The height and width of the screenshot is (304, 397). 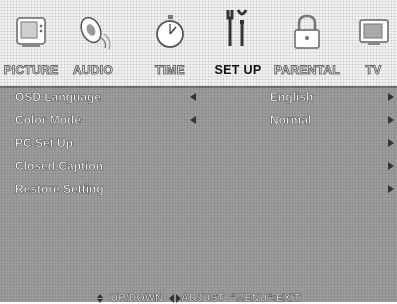 What do you see at coordinates (99, 298) in the screenshot?
I see `up-down-arrows-icon` at bounding box center [99, 298].